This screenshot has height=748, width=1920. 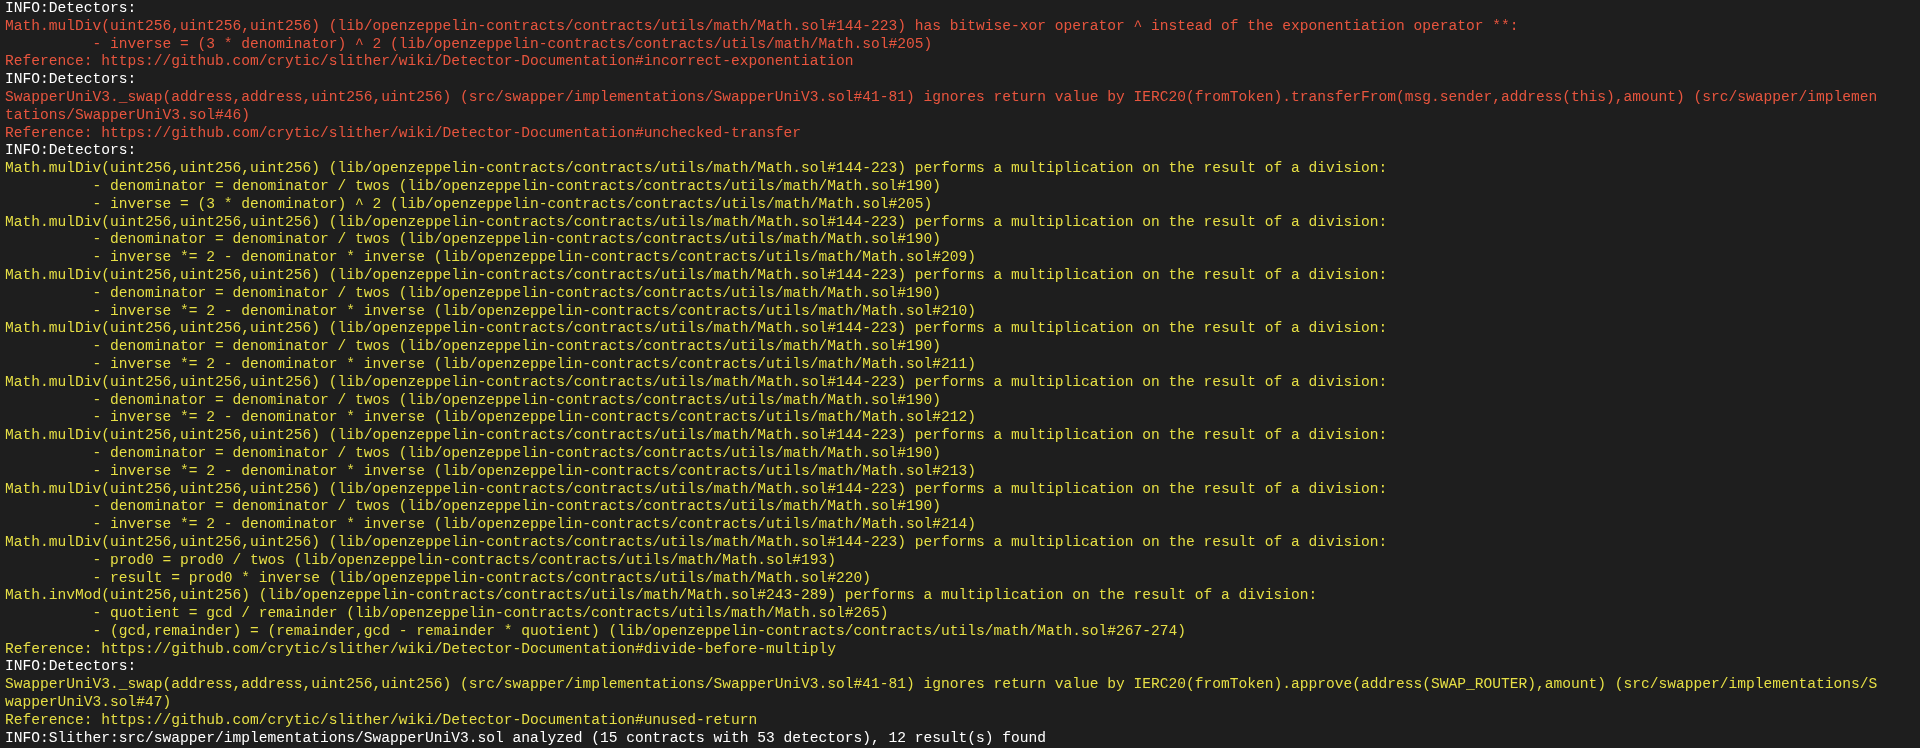 What do you see at coordinates (482, 578) in the screenshot?
I see `detail-line: - result = prod0 * inverse (lib/openzeppelin-contracts/contracts/utils/math/Math.sol#220)` at bounding box center [482, 578].